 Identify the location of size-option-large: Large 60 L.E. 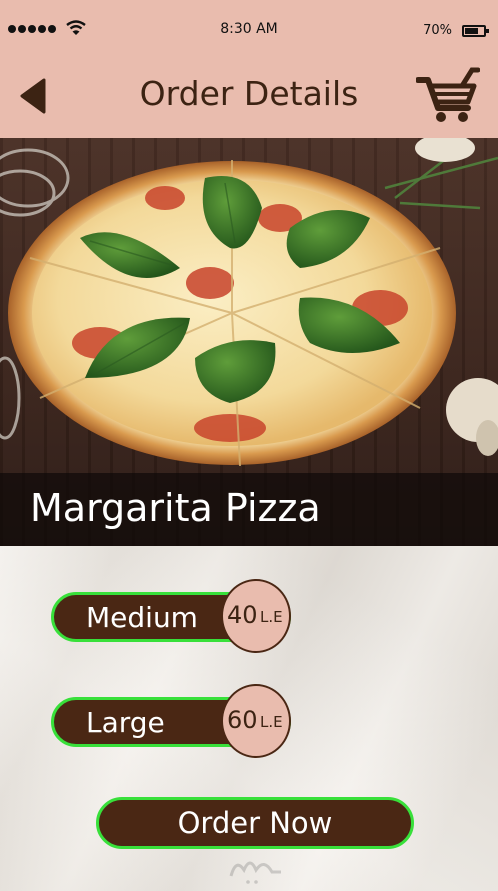
(171, 721).